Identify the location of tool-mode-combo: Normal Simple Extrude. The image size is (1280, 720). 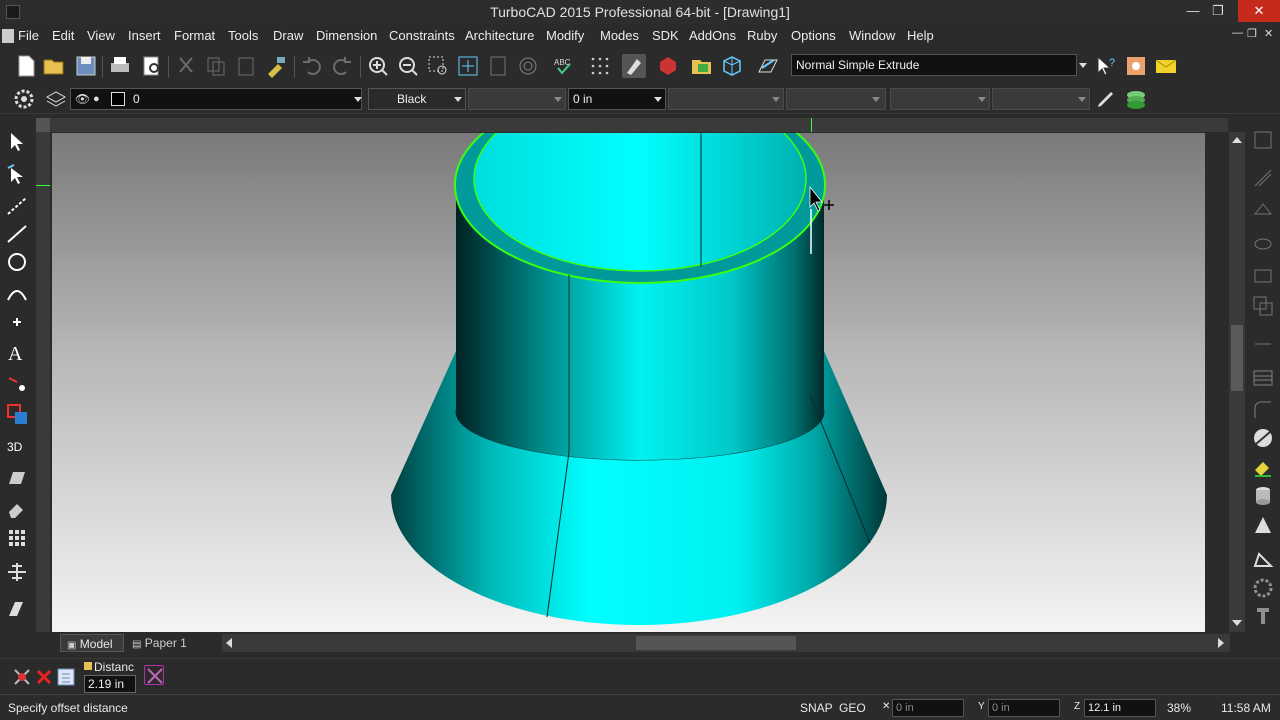
(934, 65).